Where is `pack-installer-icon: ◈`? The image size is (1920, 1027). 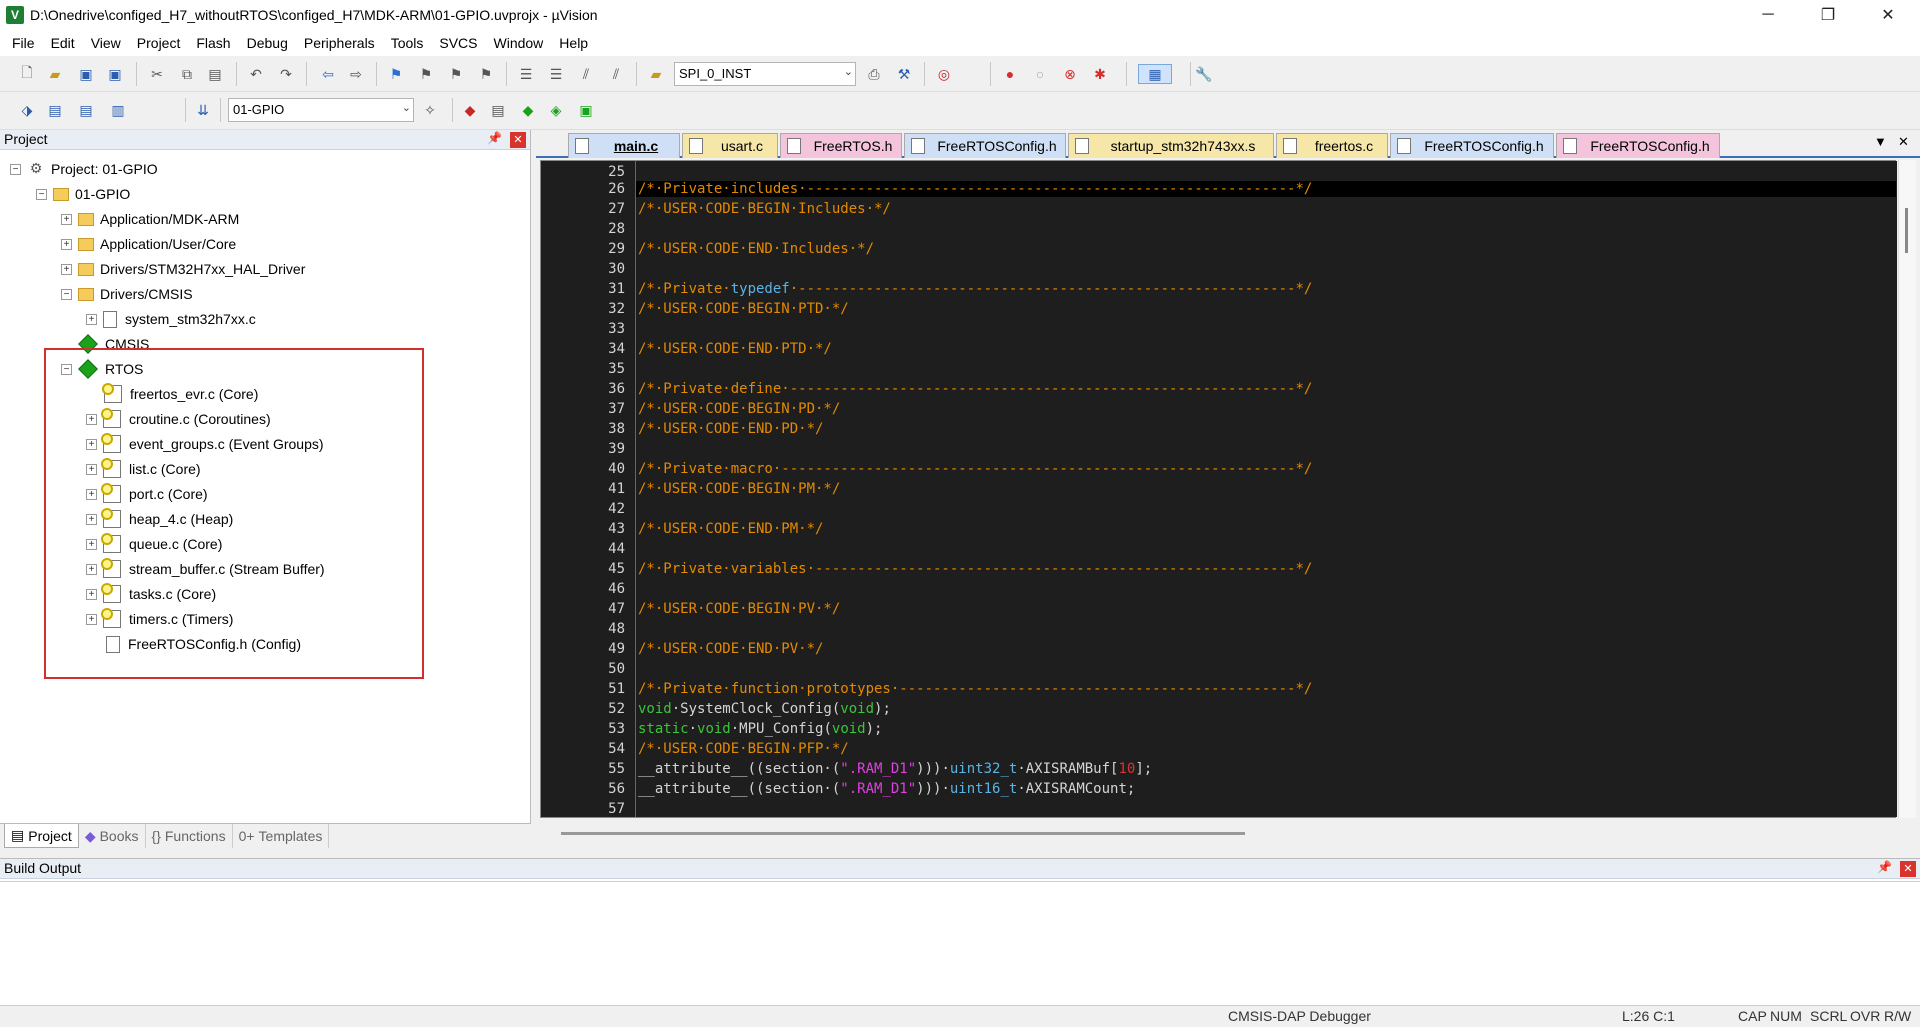 pack-installer-icon: ◈ is located at coordinates (556, 110).